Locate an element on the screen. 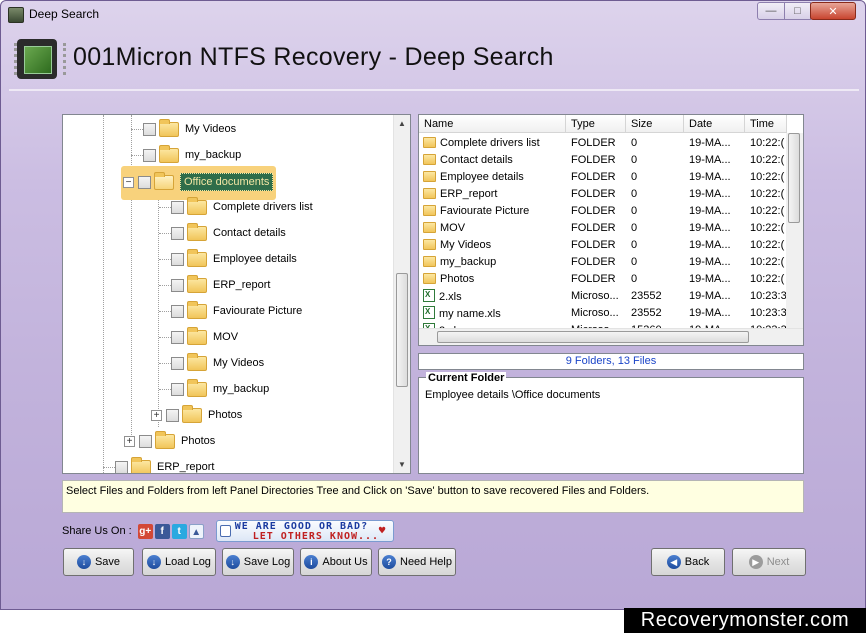 This screenshot has width=866, height=633. chip-icon is located at coordinates (40, 59).